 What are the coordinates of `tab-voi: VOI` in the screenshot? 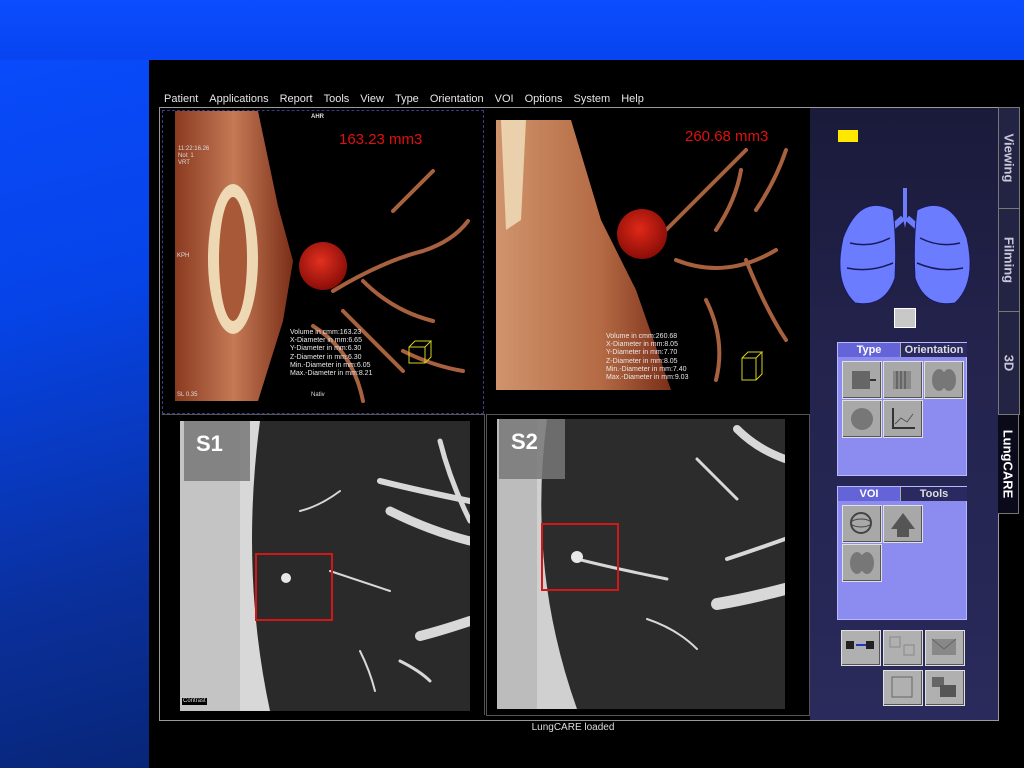 It's located at (869, 494).